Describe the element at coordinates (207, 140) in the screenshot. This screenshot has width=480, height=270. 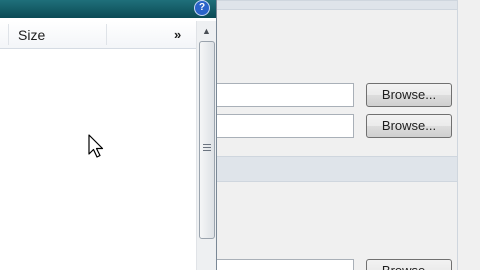
I see `scrollbar-thumb` at that location.